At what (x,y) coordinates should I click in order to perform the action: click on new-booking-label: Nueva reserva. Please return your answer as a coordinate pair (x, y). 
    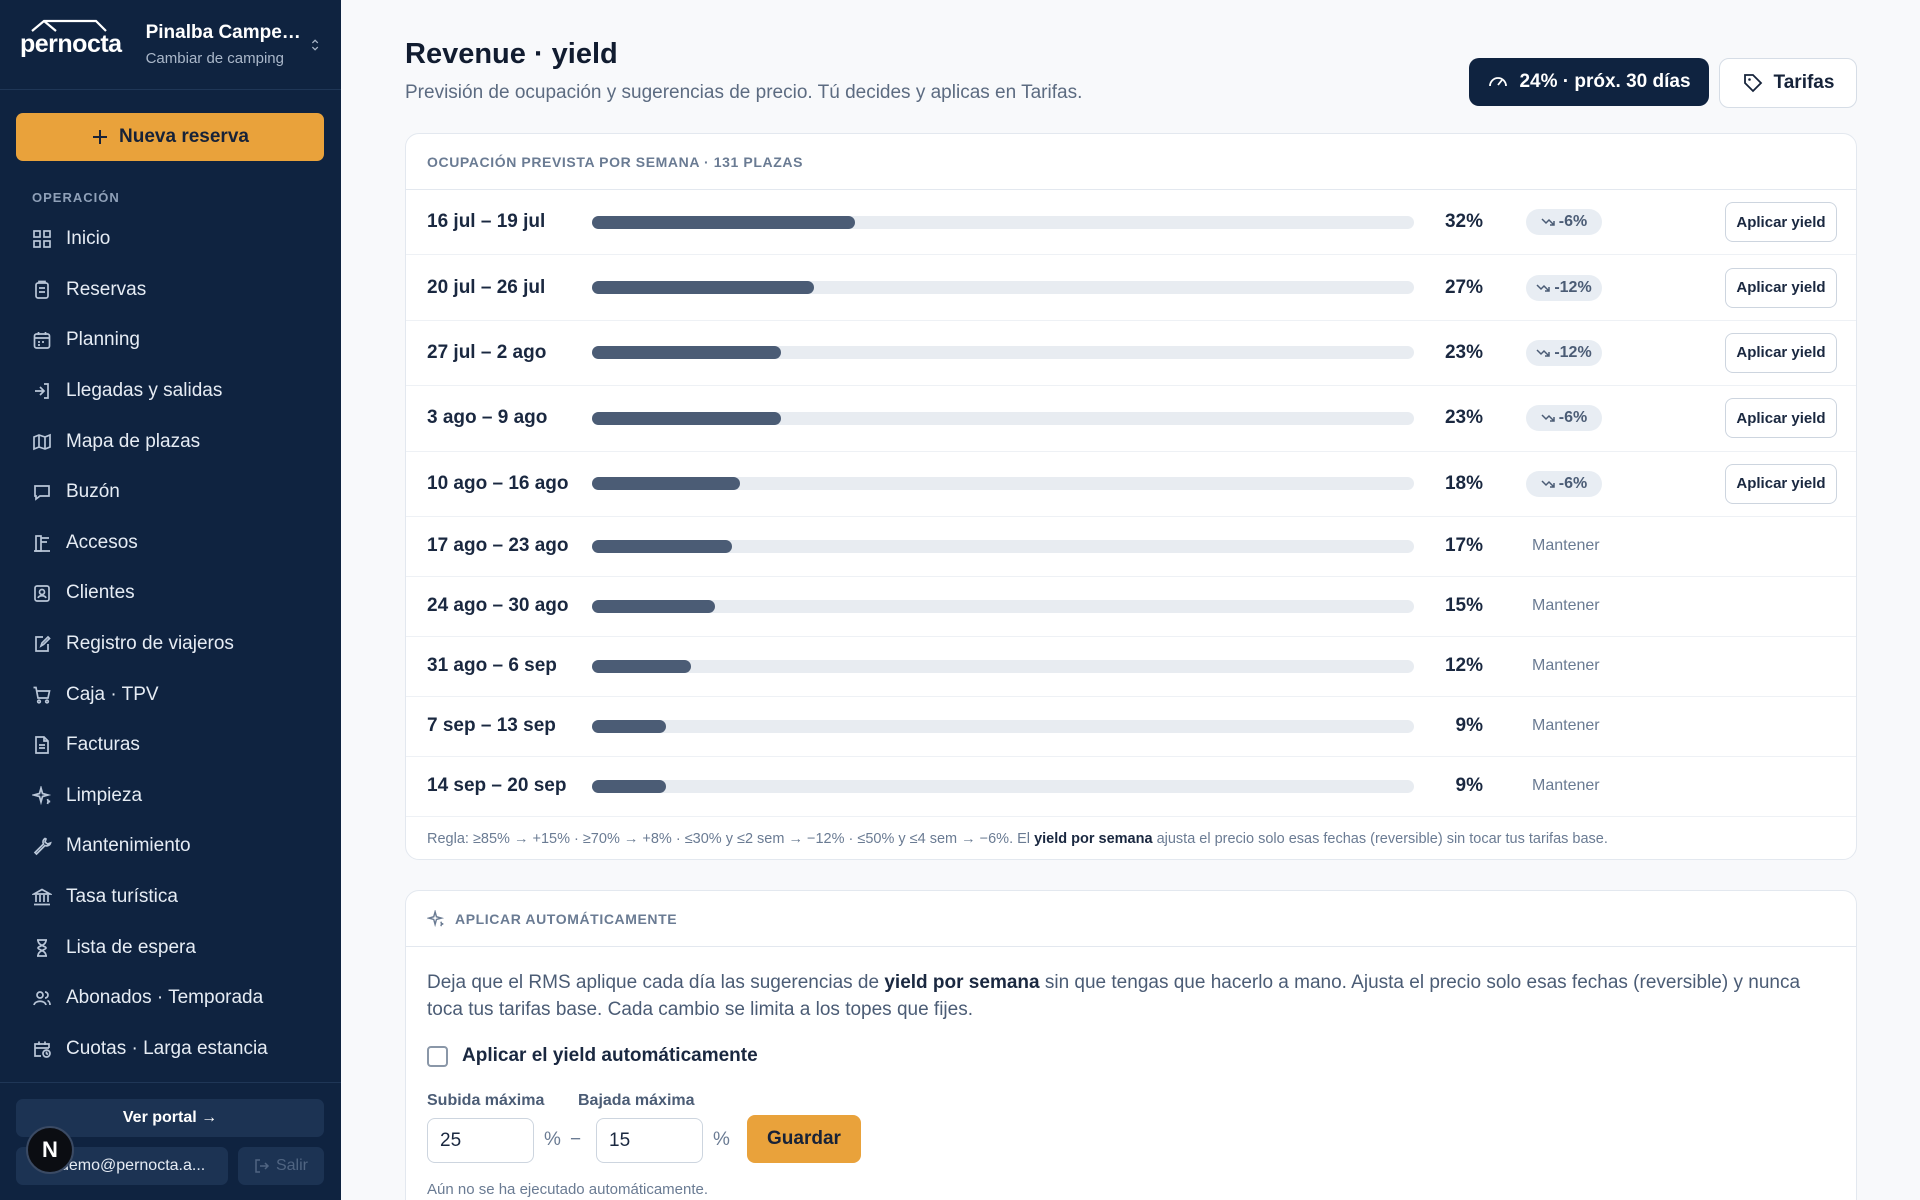
    Looking at the image, I should click on (184, 136).